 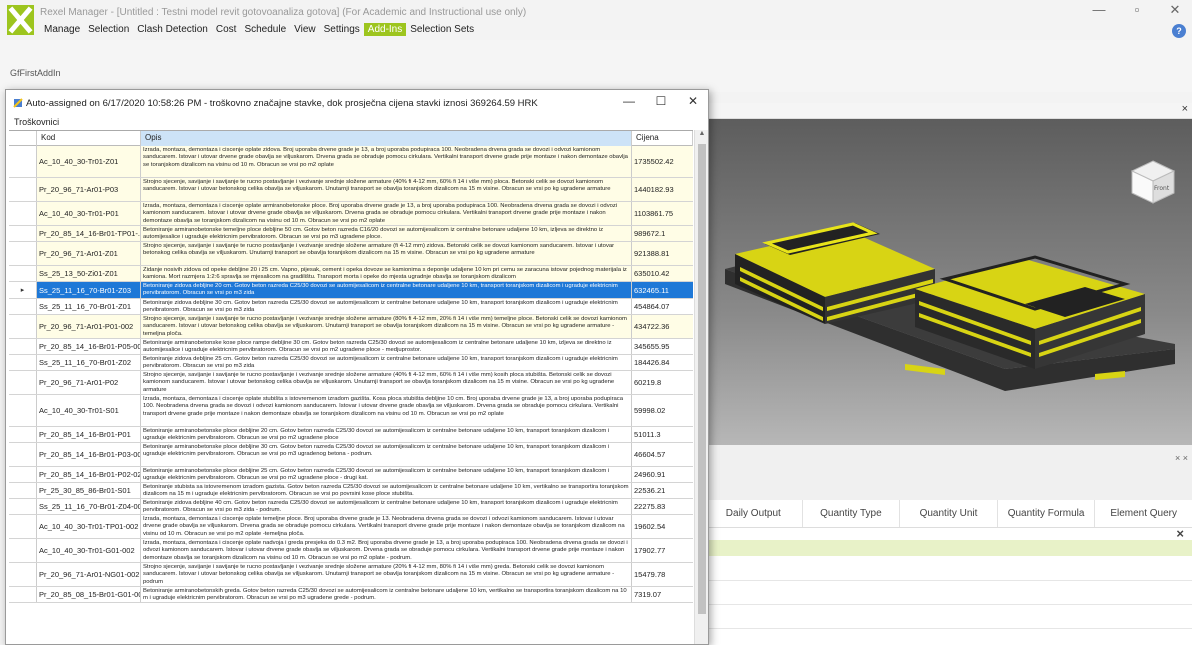 I want to click on cell-kod: Ss_25_11_16_70-Br01-Z01, so click(x=89, y=306).